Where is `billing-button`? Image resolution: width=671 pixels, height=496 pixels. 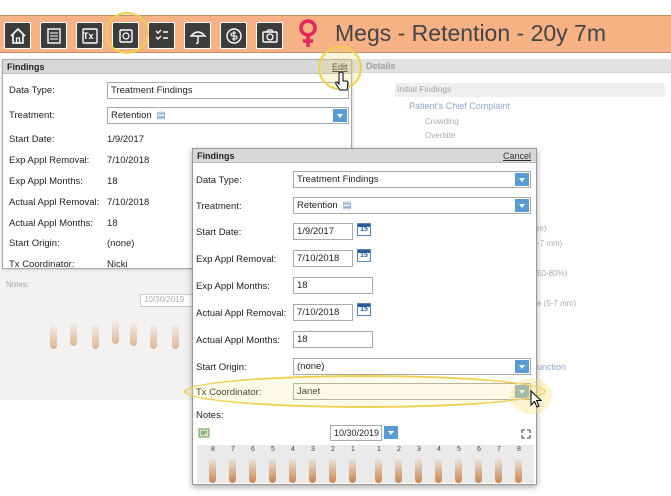 billing-button is located at coordinates (233, 35).